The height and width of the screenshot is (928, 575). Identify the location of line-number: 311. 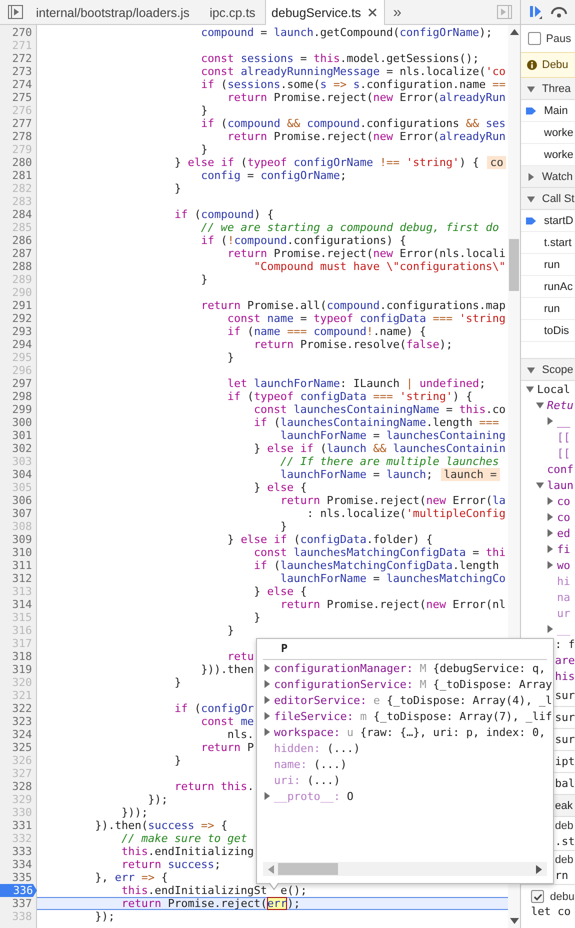
(18, 565).